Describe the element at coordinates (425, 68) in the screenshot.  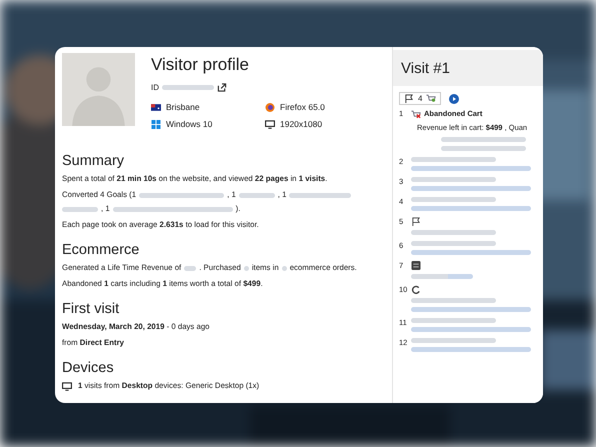
I see `visit-title: Visit #1` at that location.